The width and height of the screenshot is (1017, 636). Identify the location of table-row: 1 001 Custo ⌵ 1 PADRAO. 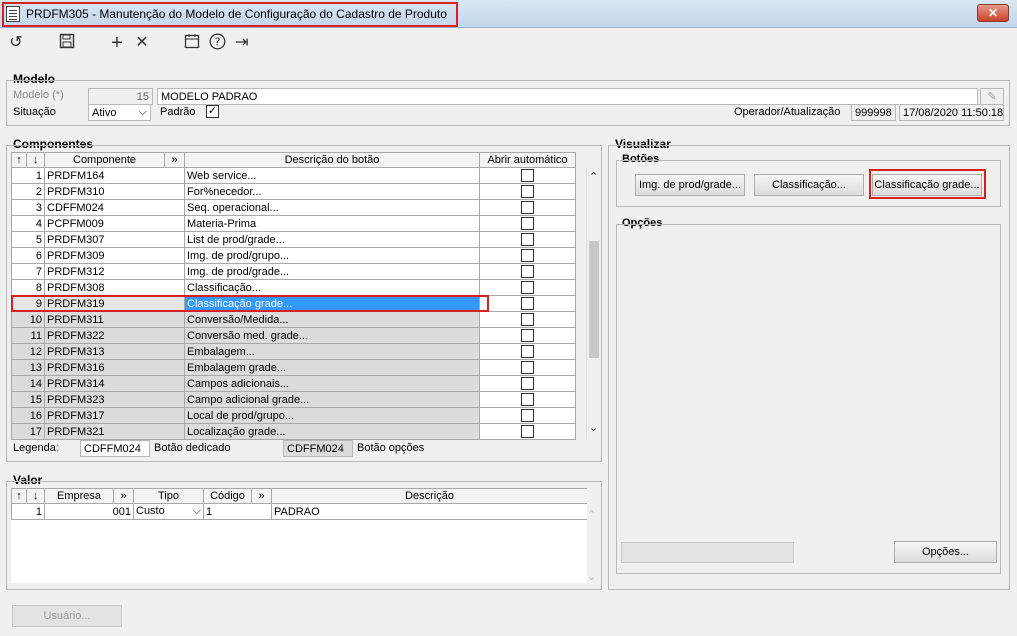
(299, 511).